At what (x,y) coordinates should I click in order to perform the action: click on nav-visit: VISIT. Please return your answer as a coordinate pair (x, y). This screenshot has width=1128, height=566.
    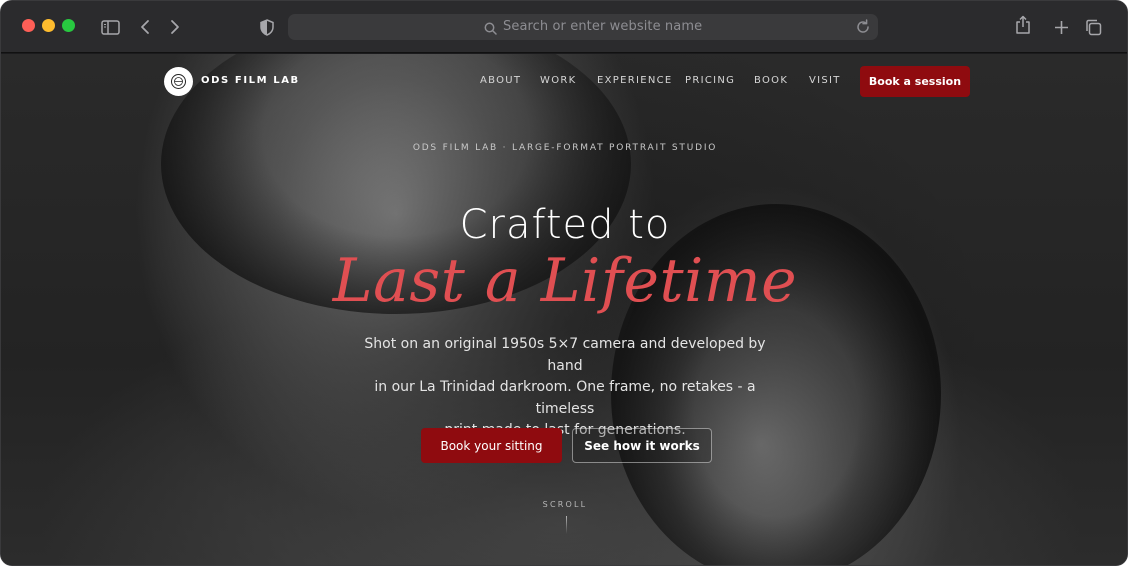
    Looking at the image, I should click on (825, 80).